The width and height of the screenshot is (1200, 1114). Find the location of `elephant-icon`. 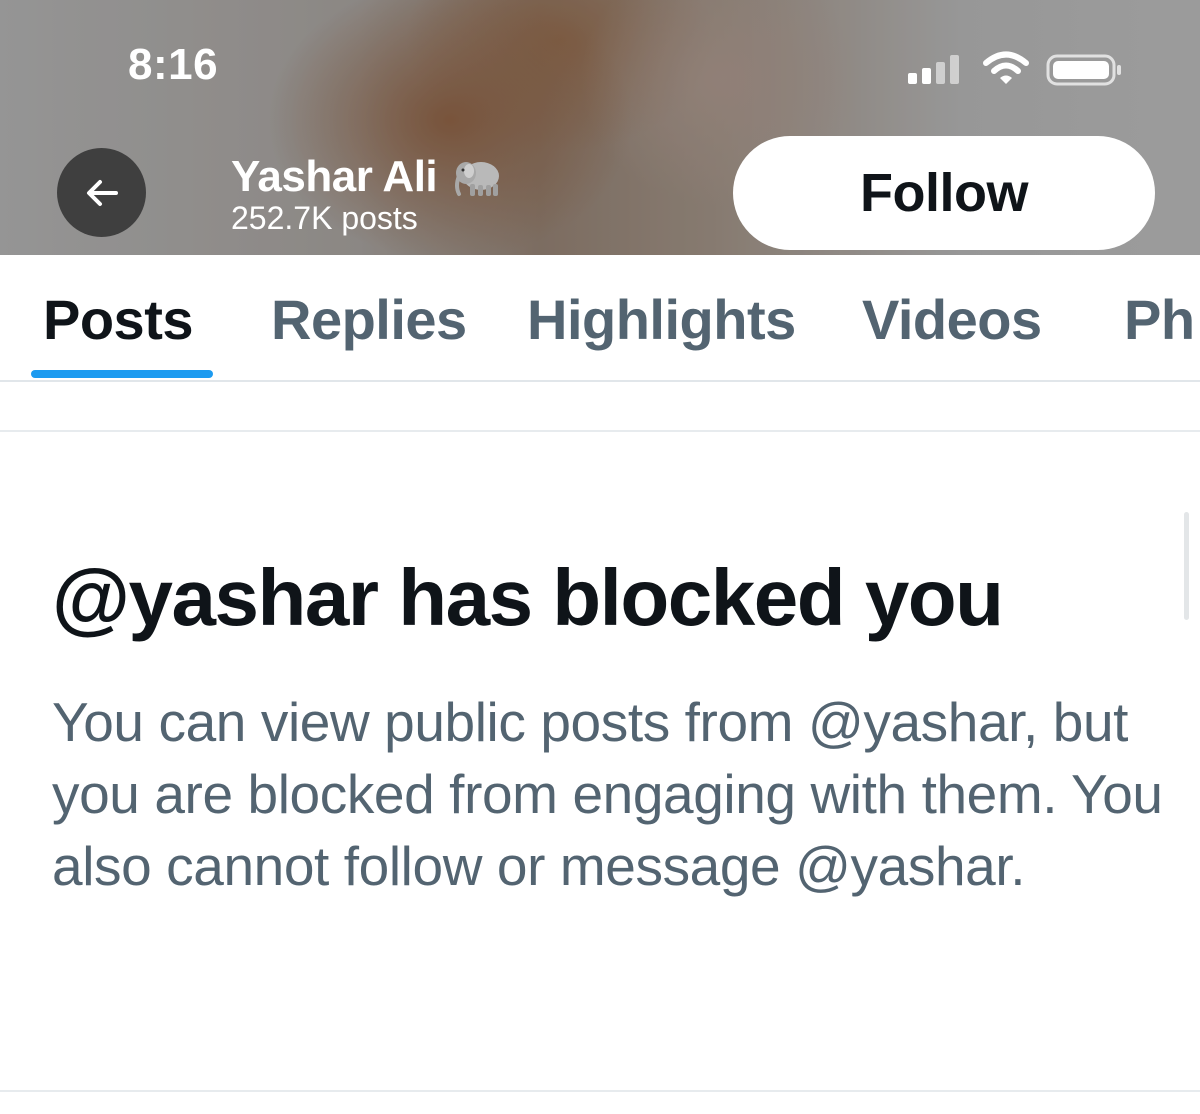

elephant-icon is located at coordinates (477, 179).